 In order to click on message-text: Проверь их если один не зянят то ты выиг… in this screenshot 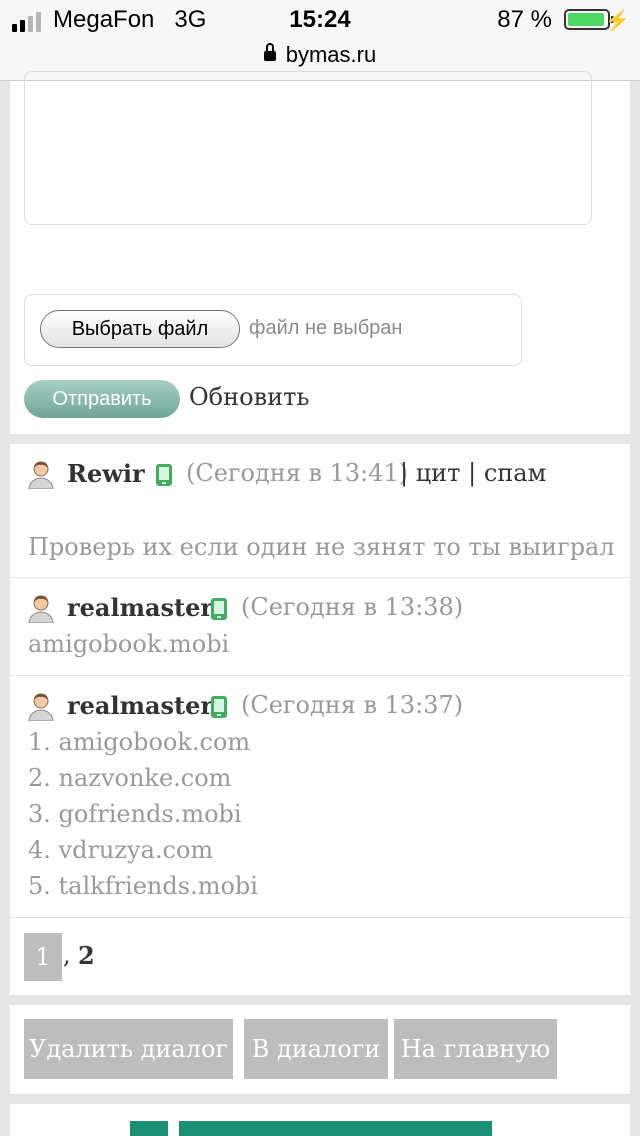, I will do `click(321, 547)`.